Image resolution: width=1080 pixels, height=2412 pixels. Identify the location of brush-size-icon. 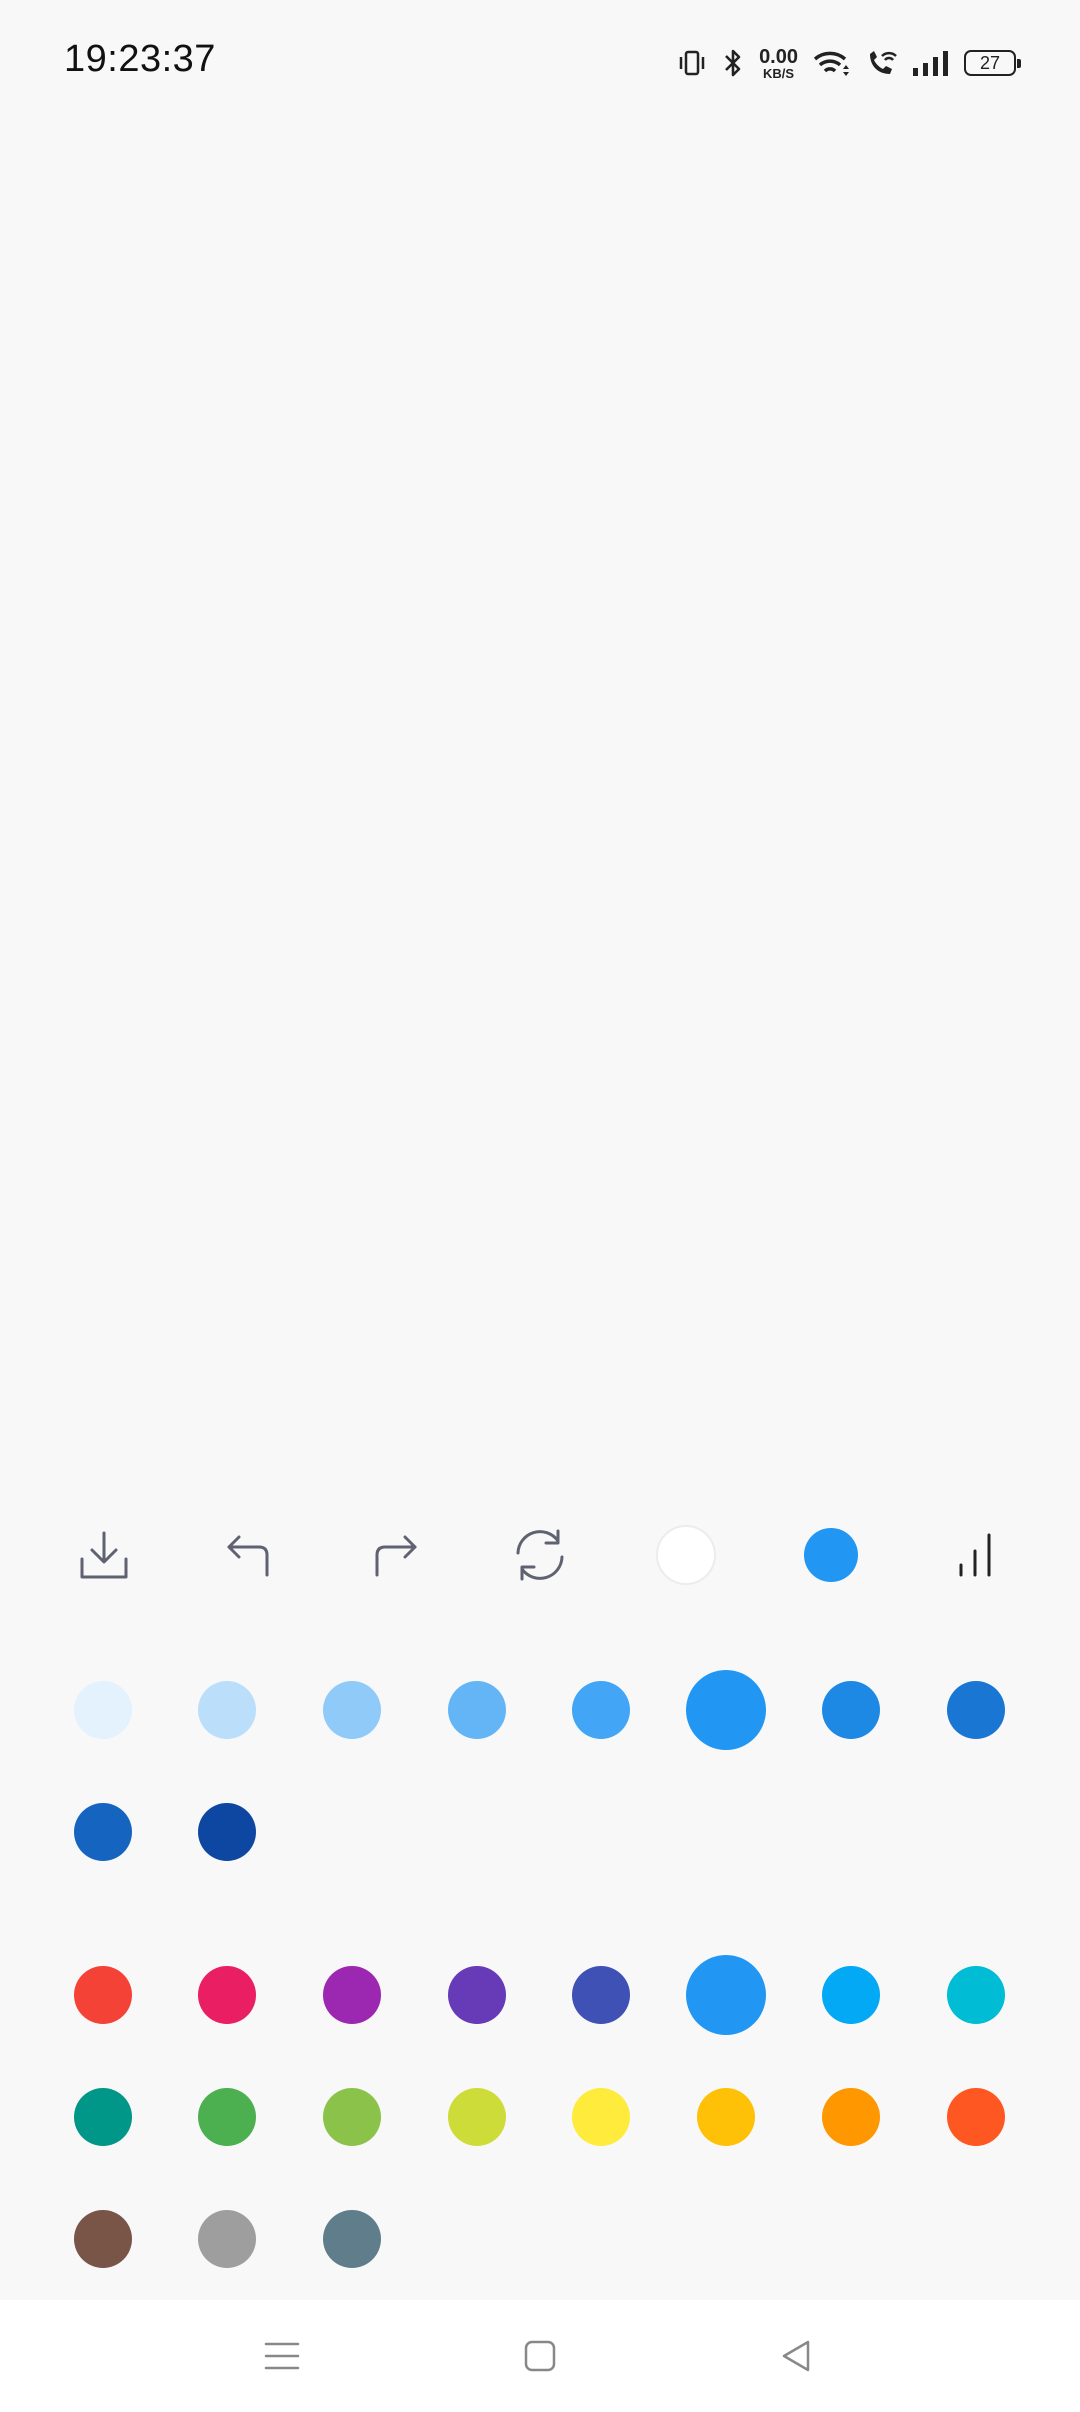
(975, 1555).